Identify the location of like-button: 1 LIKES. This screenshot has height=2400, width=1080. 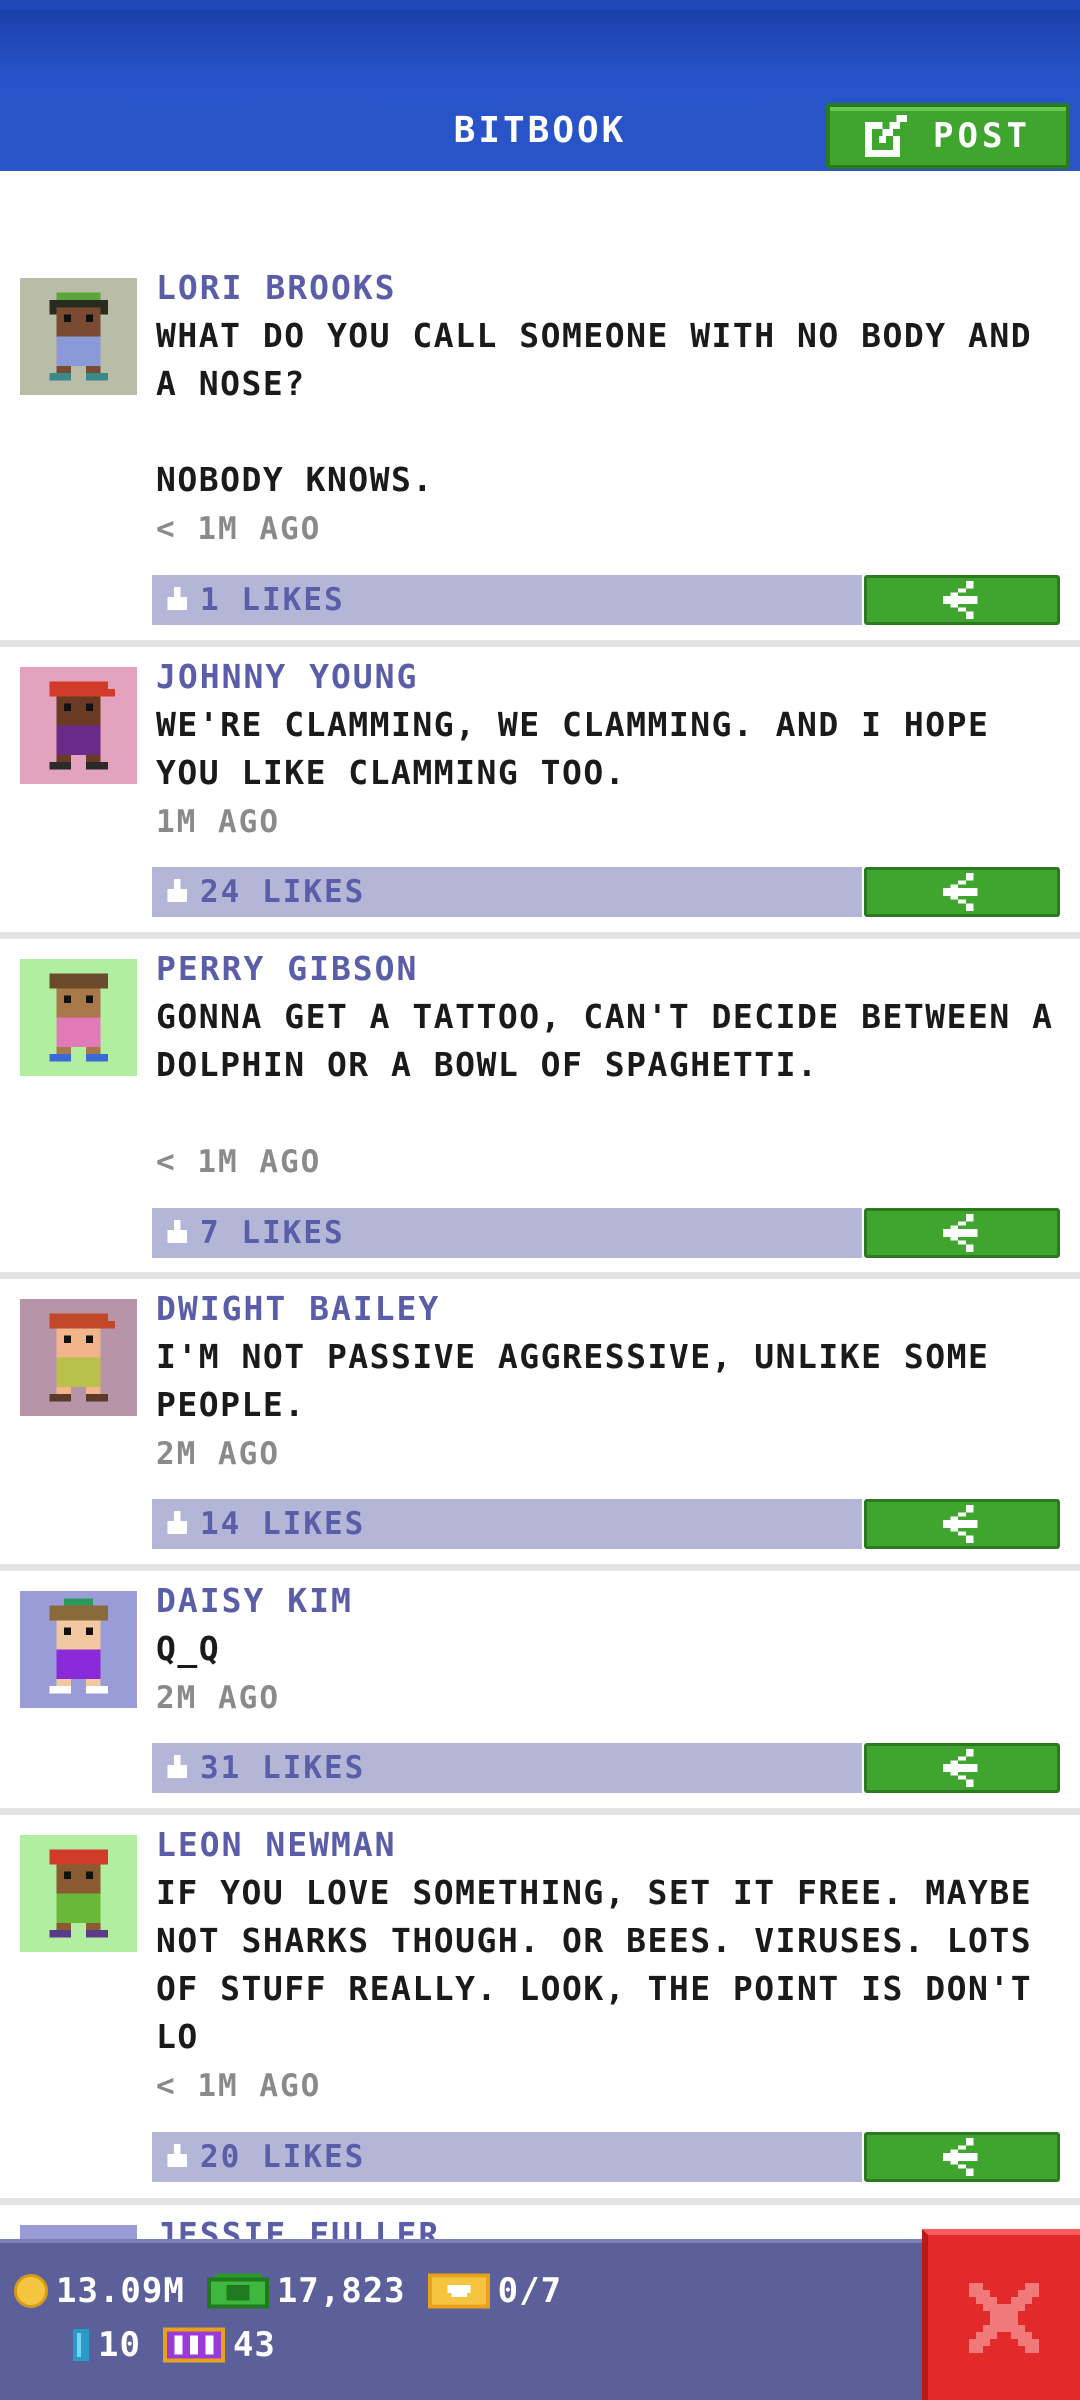
(507, 600).